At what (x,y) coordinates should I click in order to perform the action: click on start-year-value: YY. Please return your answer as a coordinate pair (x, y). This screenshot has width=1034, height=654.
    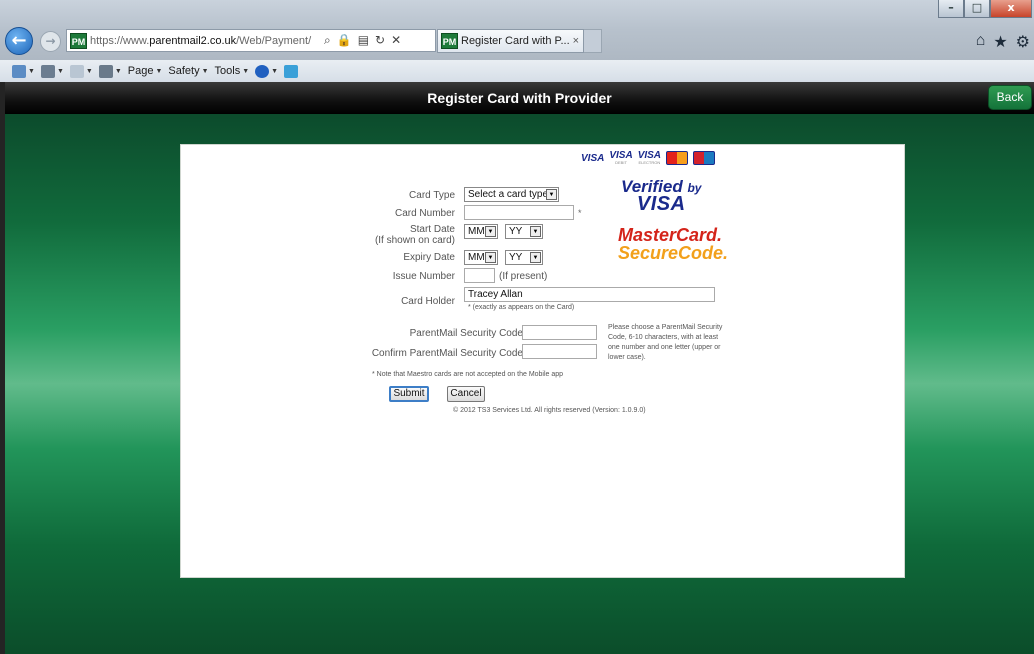
    Looking at the image, I should click on (516, 231).